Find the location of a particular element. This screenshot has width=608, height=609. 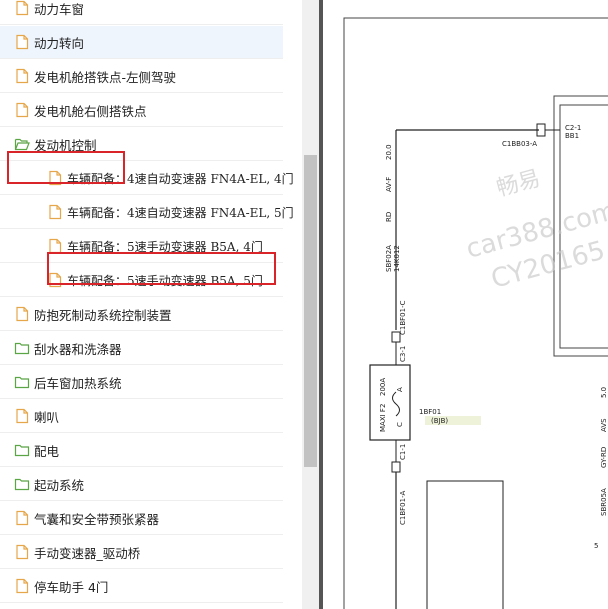

tree-item: 车辆配备：4速自动变速器 FN4A-EL, 5门 is located at coordinates (147, 212).